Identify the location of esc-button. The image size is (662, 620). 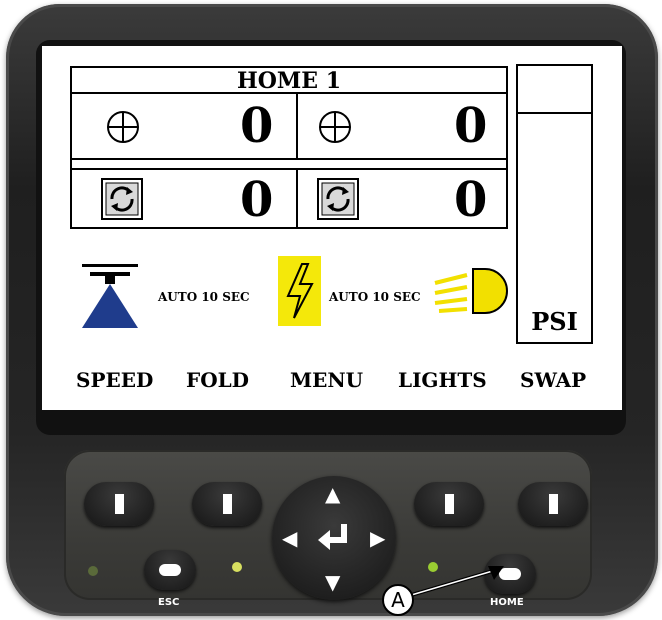
(170, 570).